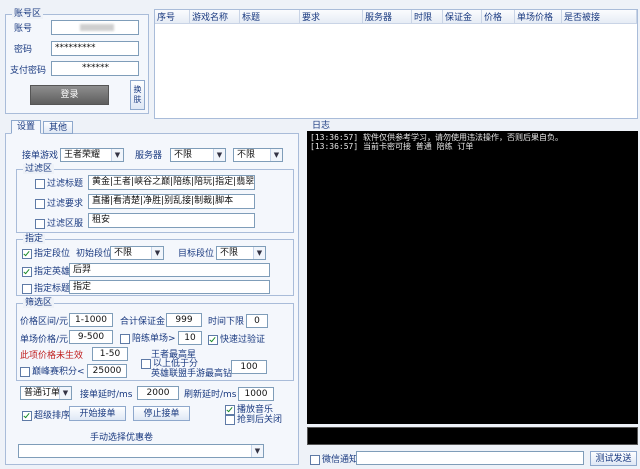  What do you see at coordinates (39, 169) in the screenshot?
I see `filter-group-title: 过滤区` at bounding box center [39, 169].